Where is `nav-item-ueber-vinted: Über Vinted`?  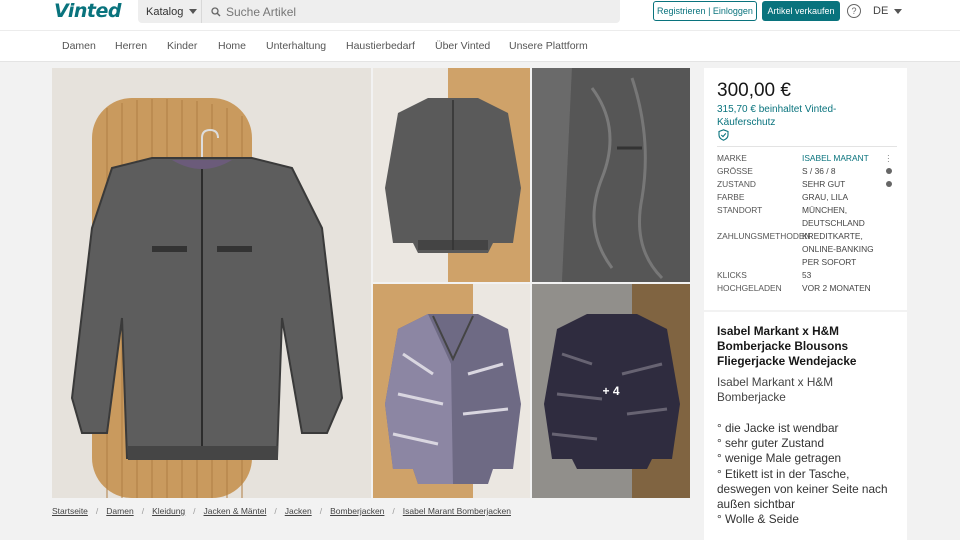 nav-item-ueber-vinted: Über Vinted is located at coordinates (462, 46).